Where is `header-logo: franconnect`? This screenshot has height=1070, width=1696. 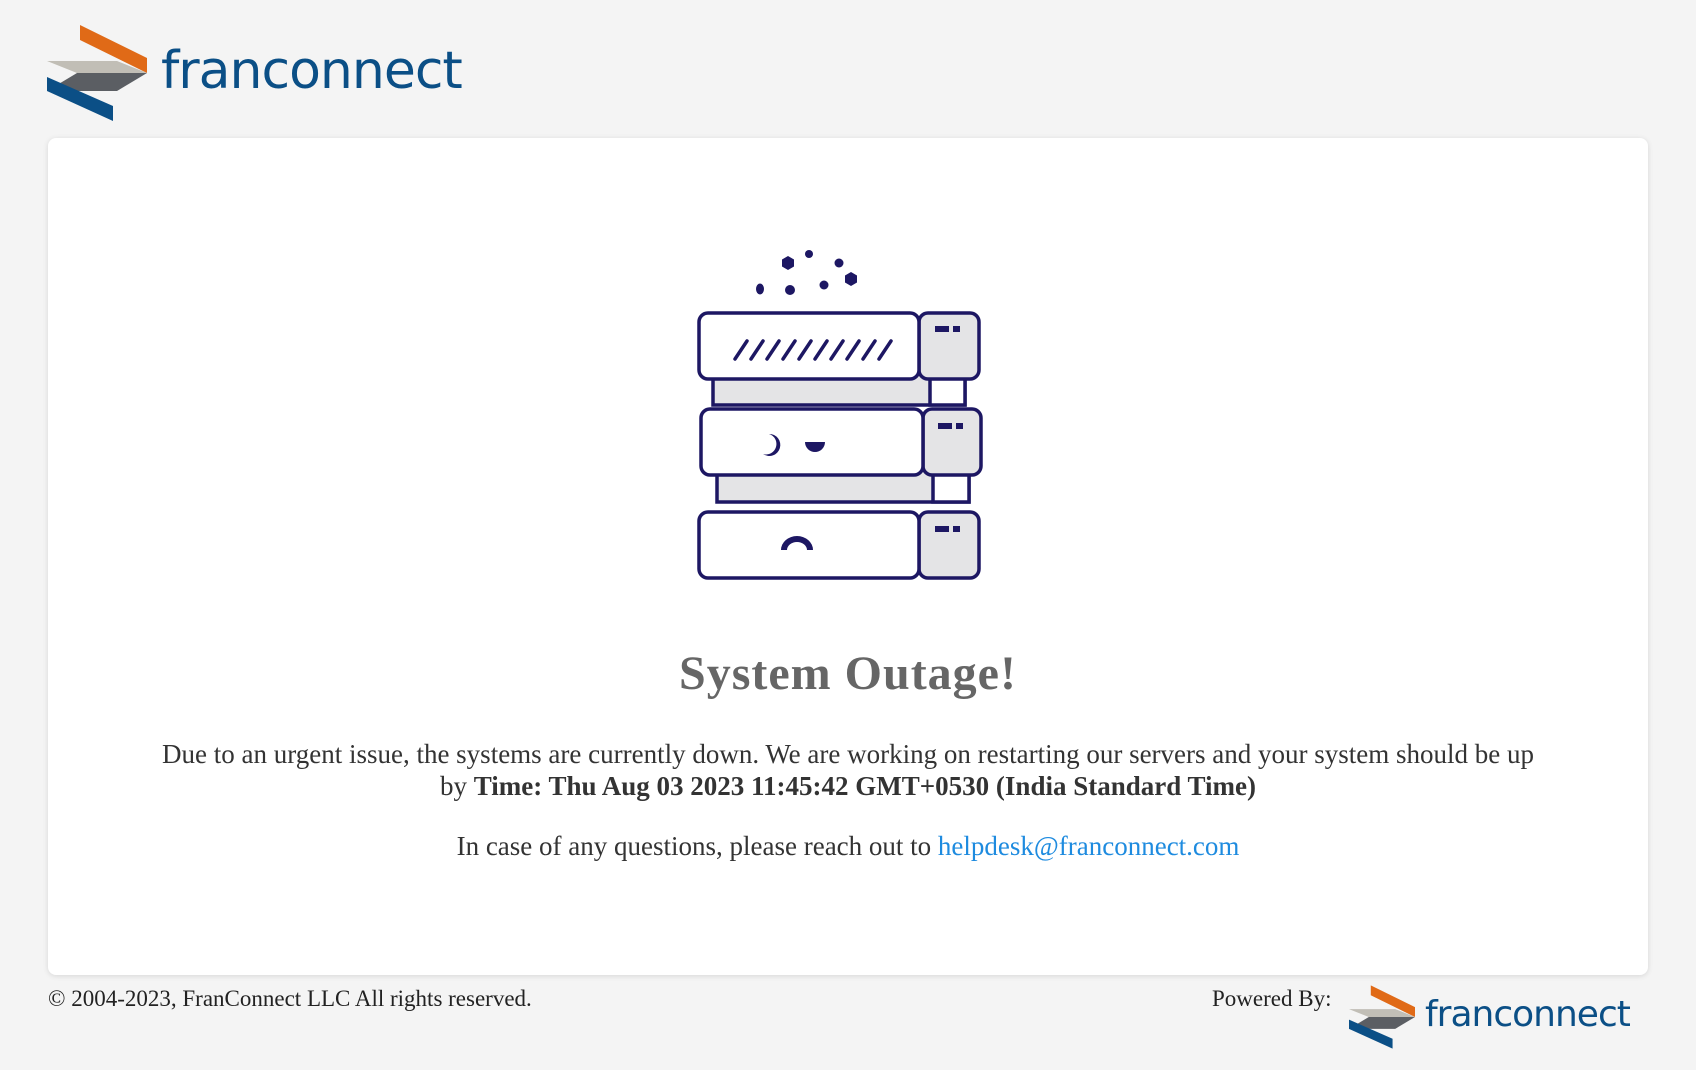
header-logo: franconnect is located at coordinates (255, 73).